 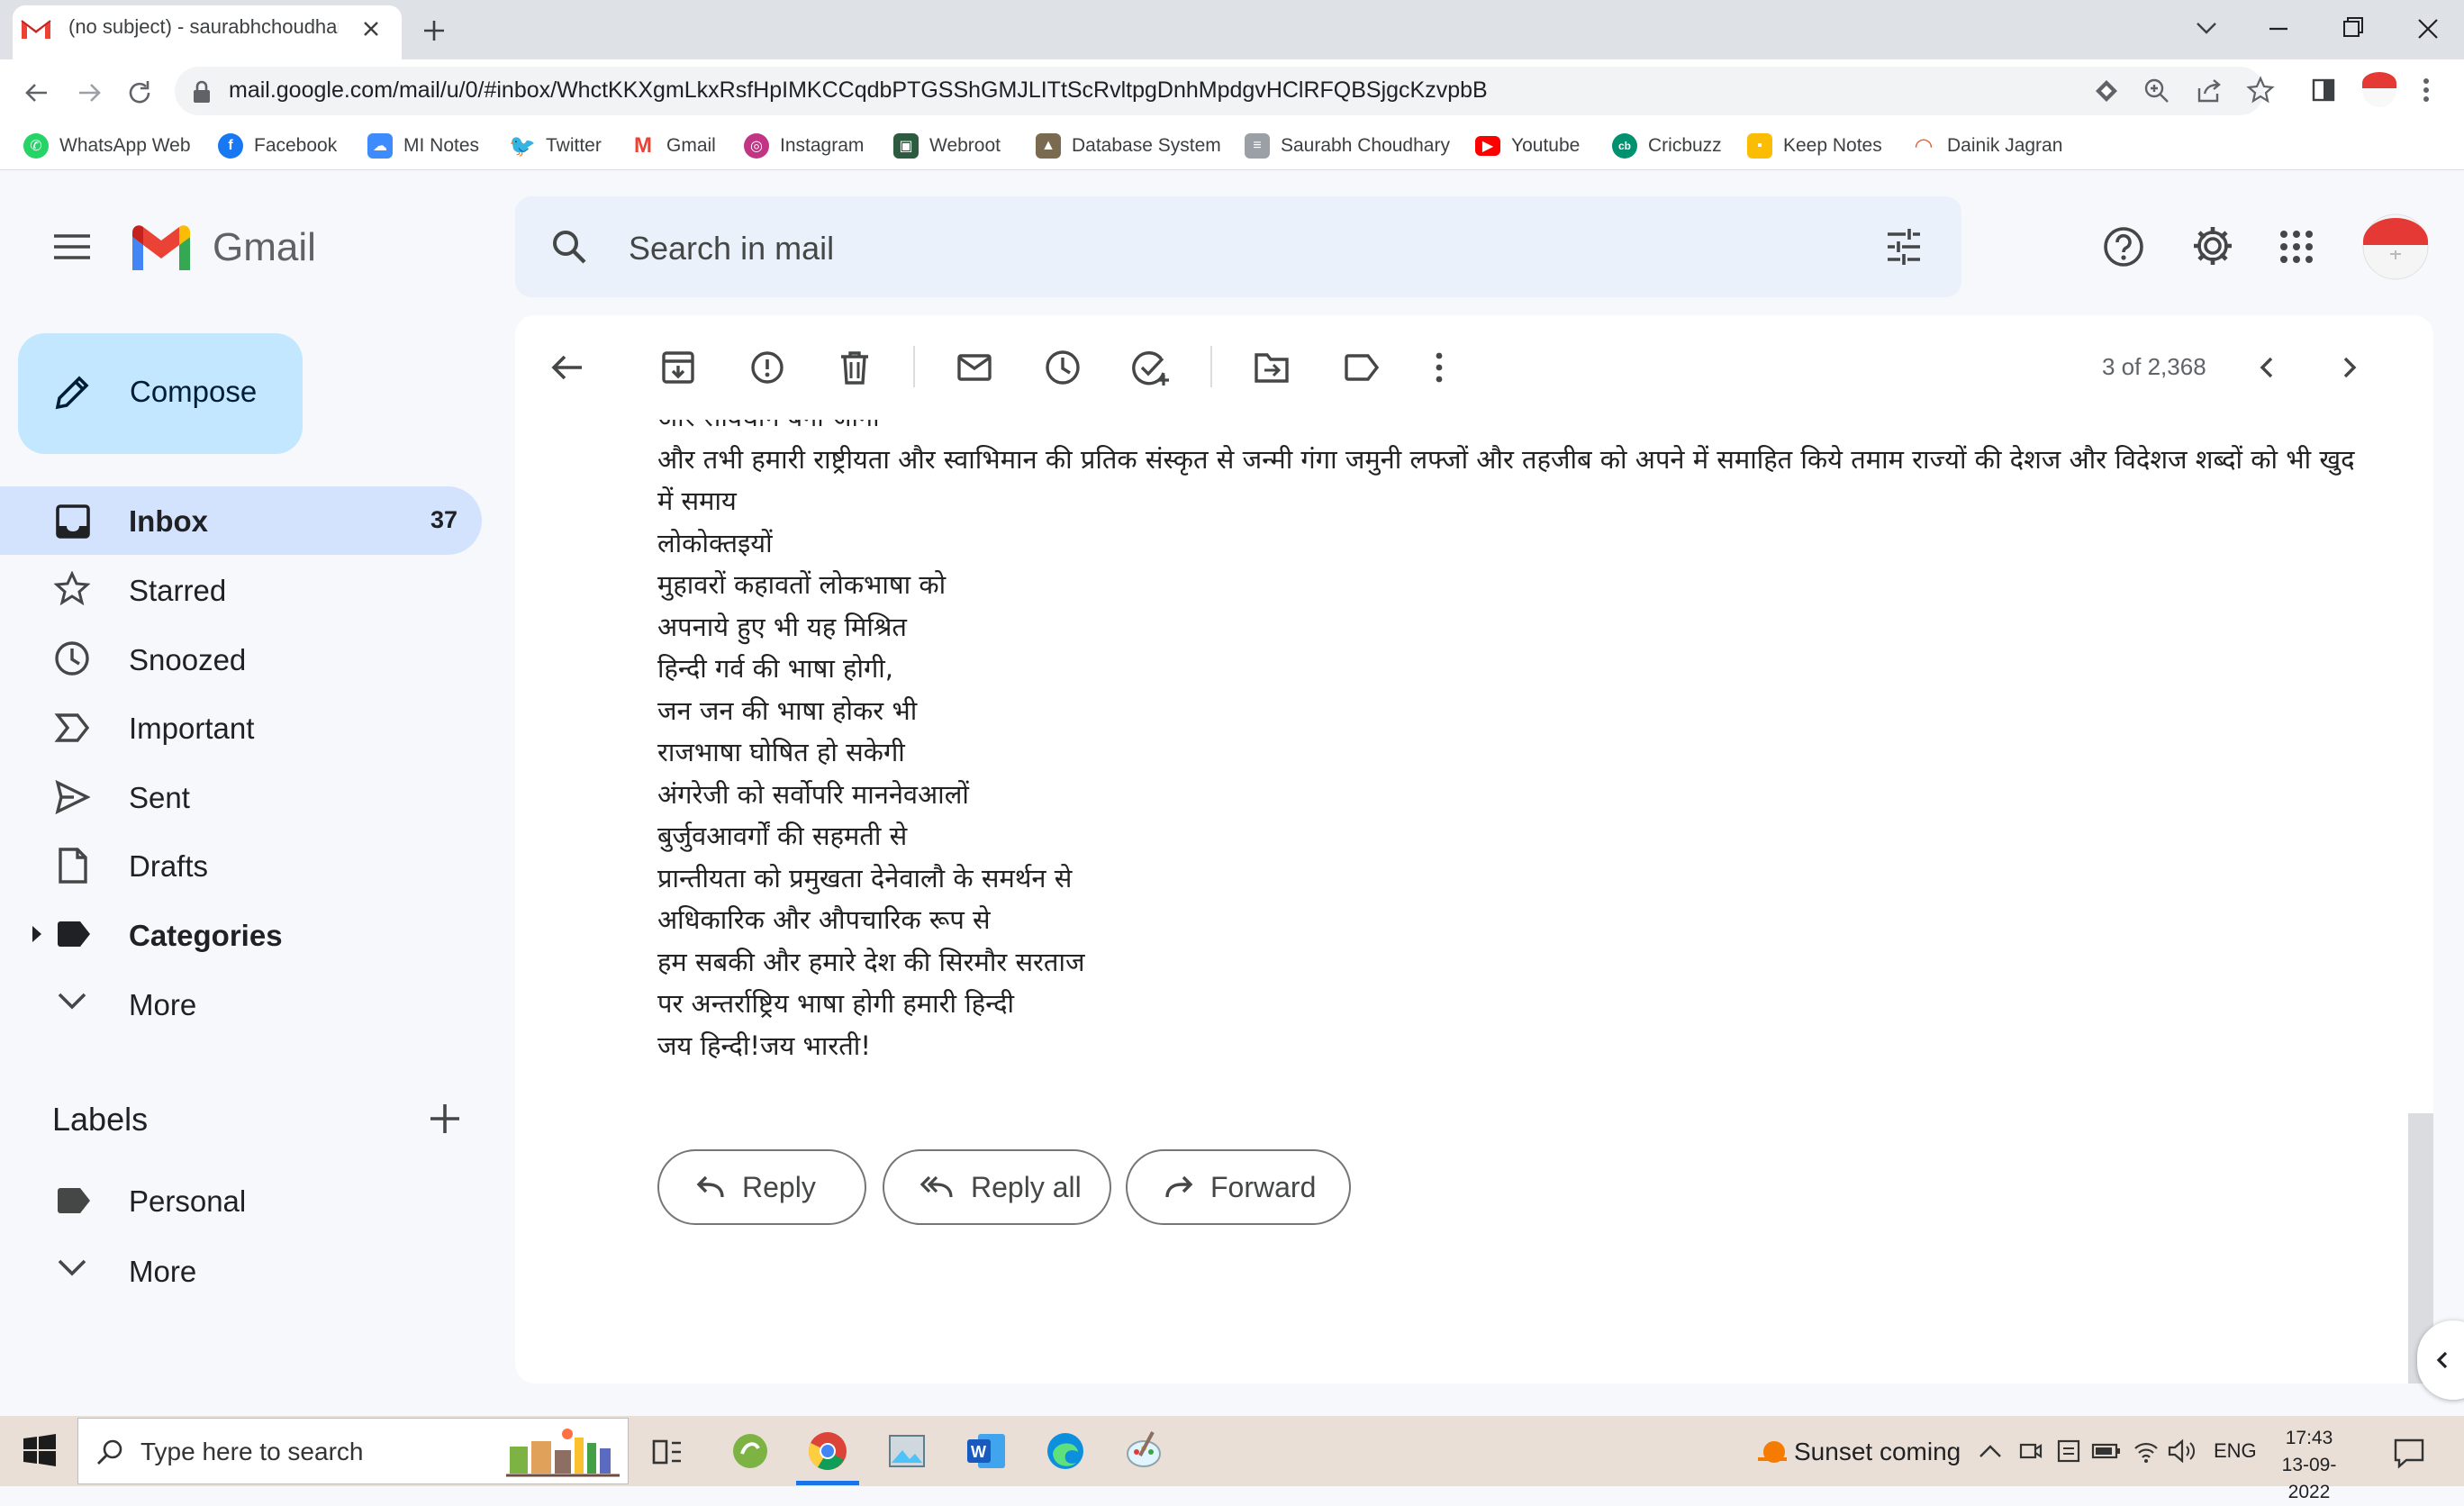 What do you see at coordinates (2296, 247) in the screenshot?
I see `google-apps-icon` at bounding box center [2296, 247].